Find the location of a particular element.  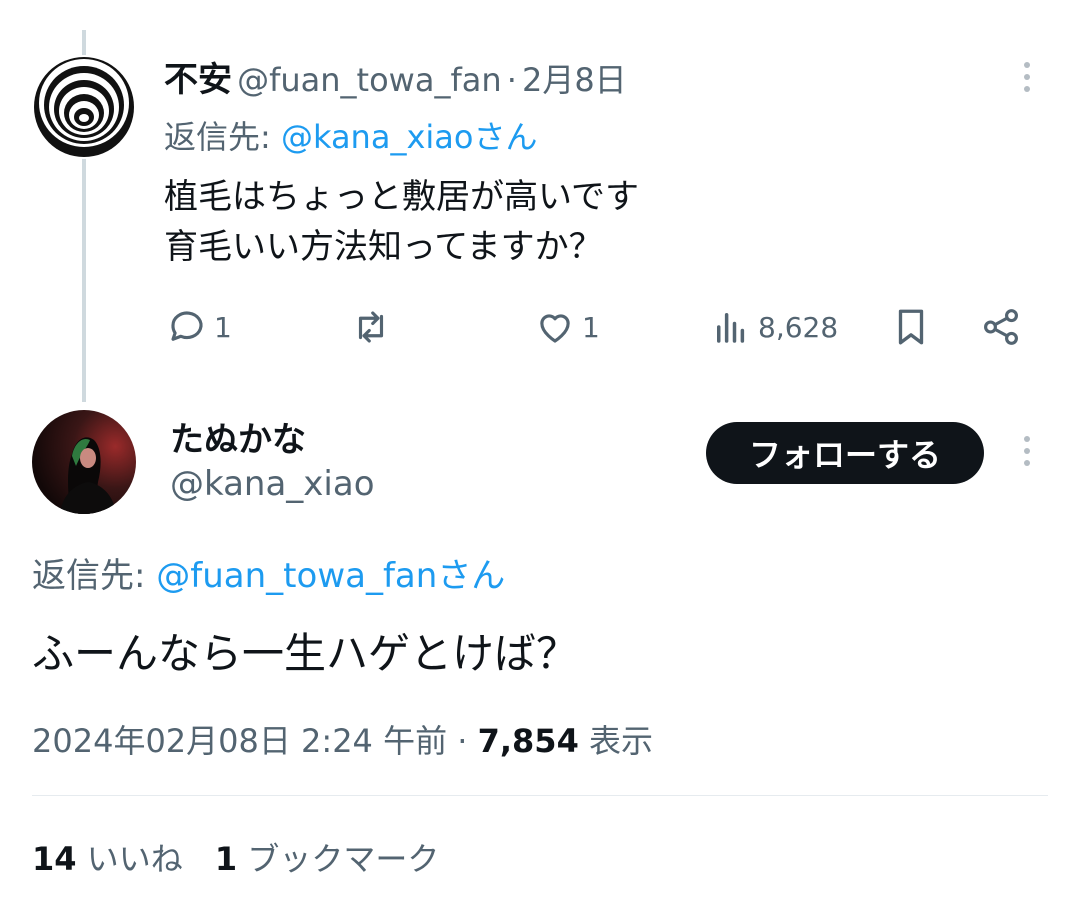

views-icon is located at coordinates (731, 328).